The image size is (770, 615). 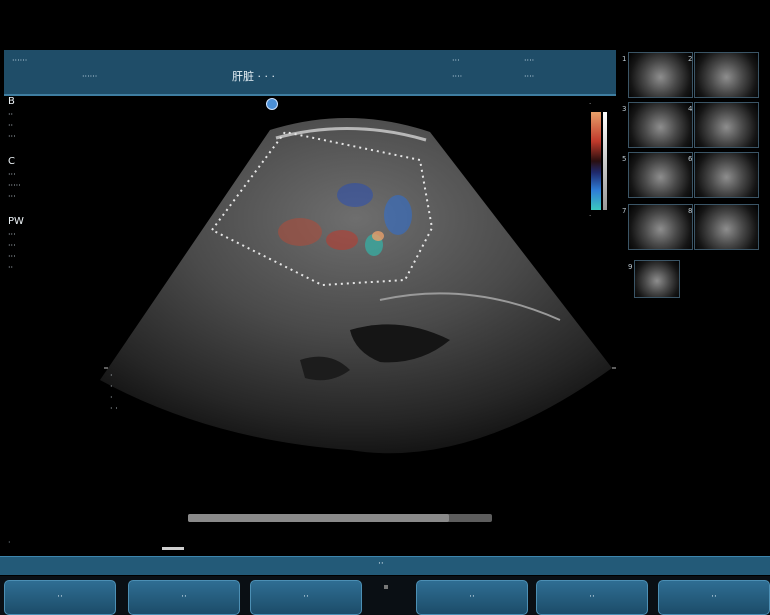 What do you see at coordinates (184, 597) in the screenshot?
I see `softkey-2: ··` at bounding box center [184, 597].